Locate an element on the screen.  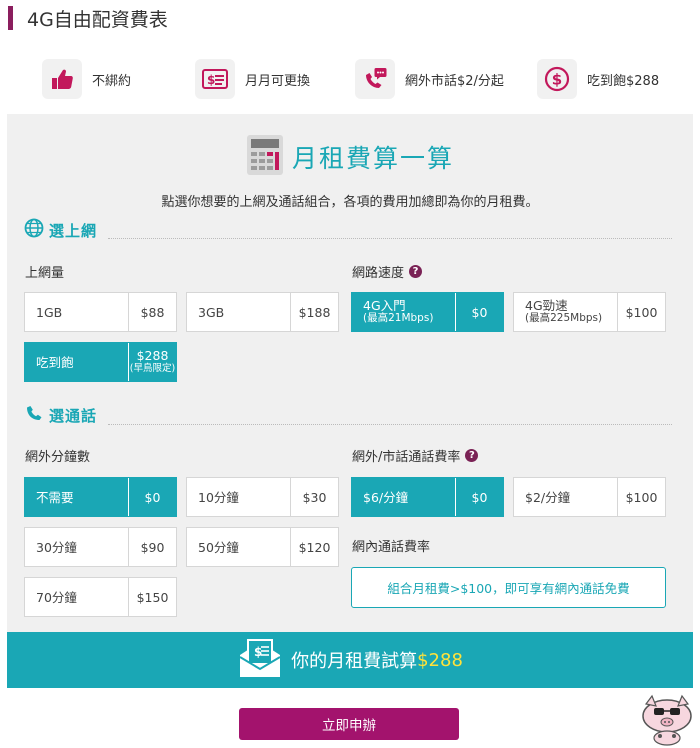
option-speed-turbo: 4G勁速 (最高225Mbps) $100 is located at coordinates (589, 312).